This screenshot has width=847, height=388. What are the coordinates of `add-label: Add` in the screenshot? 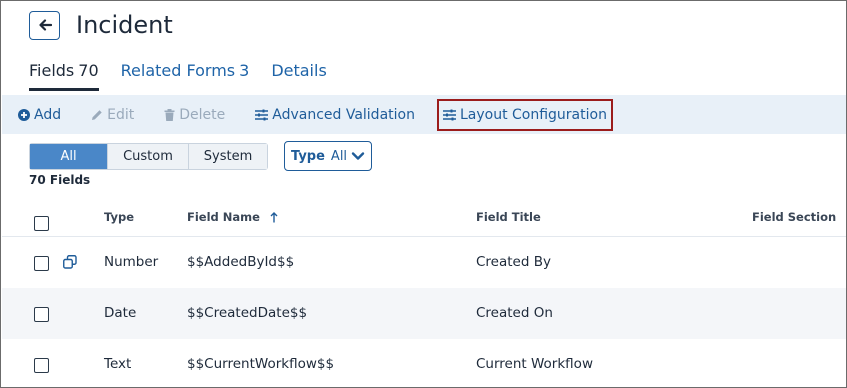 It's located at (48, 114).